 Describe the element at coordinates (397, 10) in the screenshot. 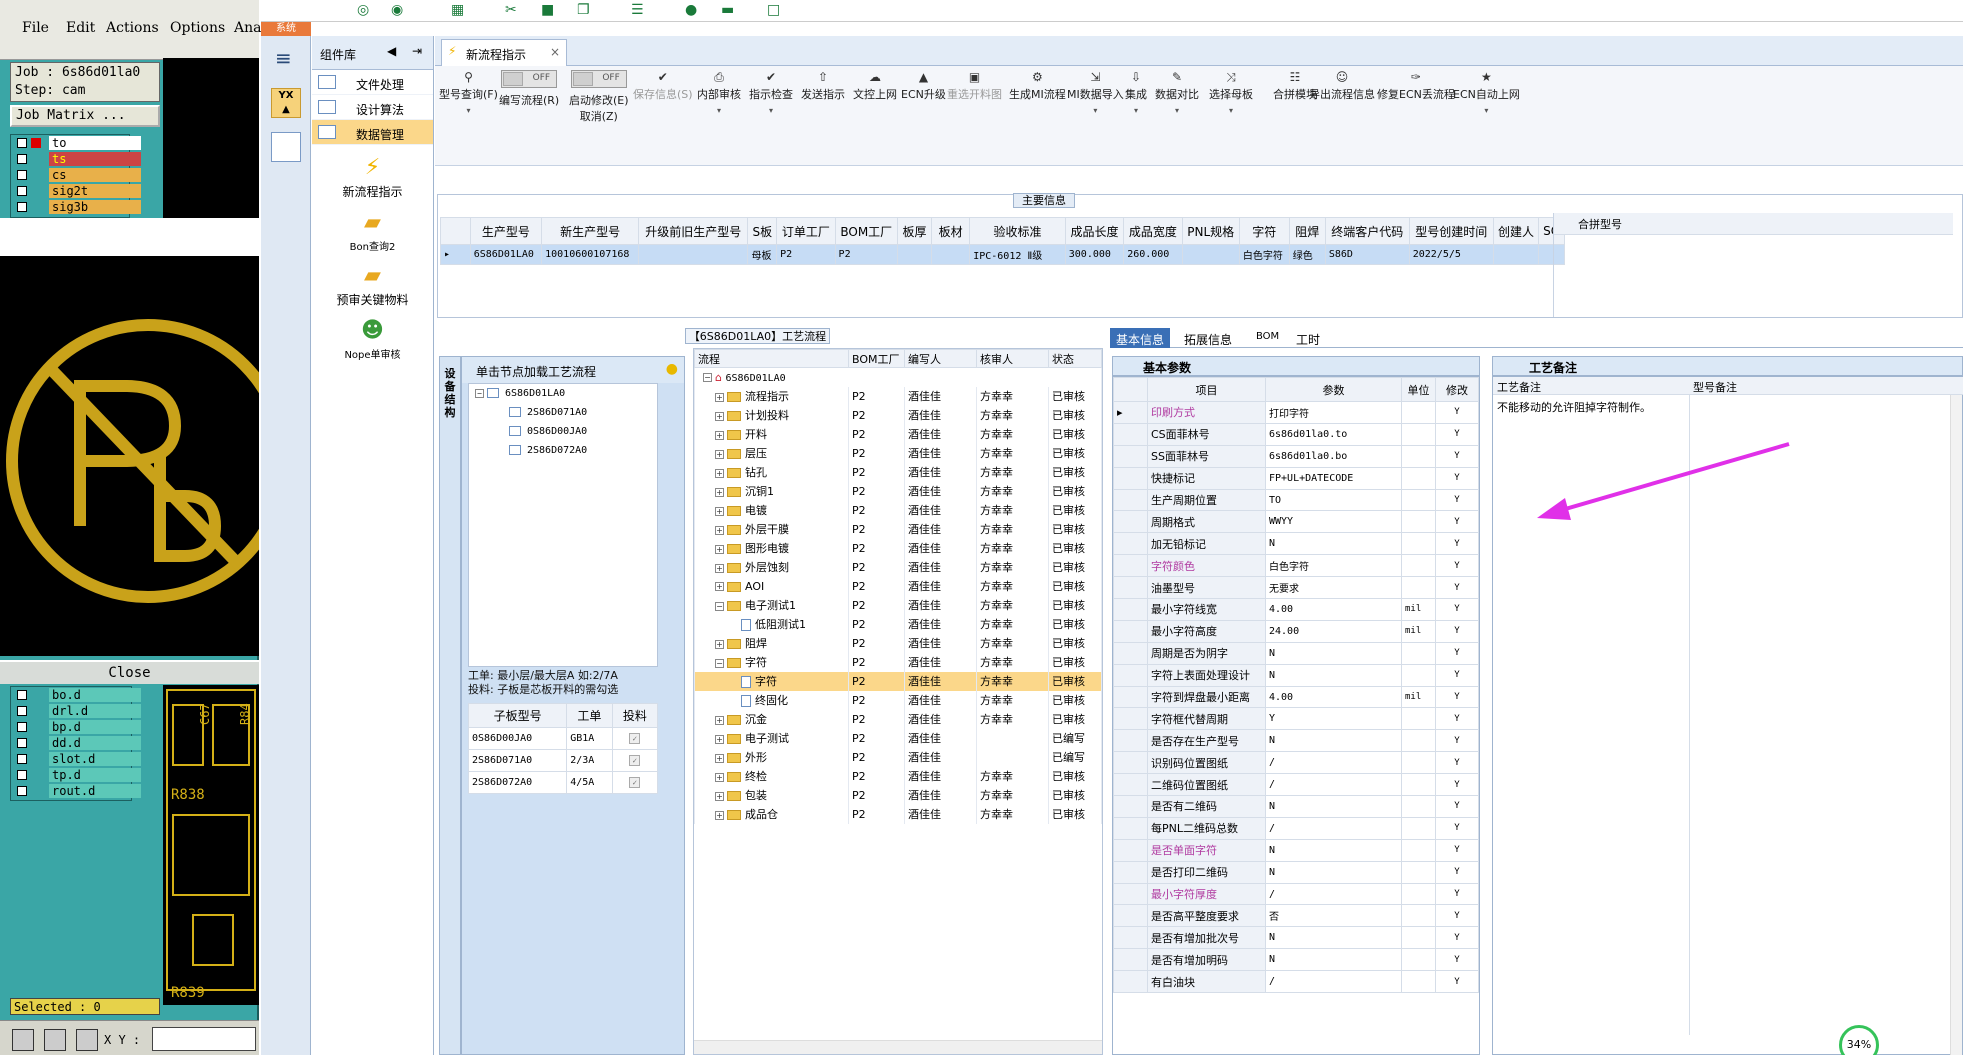

I see `refresh-icon: ◉` at that location.